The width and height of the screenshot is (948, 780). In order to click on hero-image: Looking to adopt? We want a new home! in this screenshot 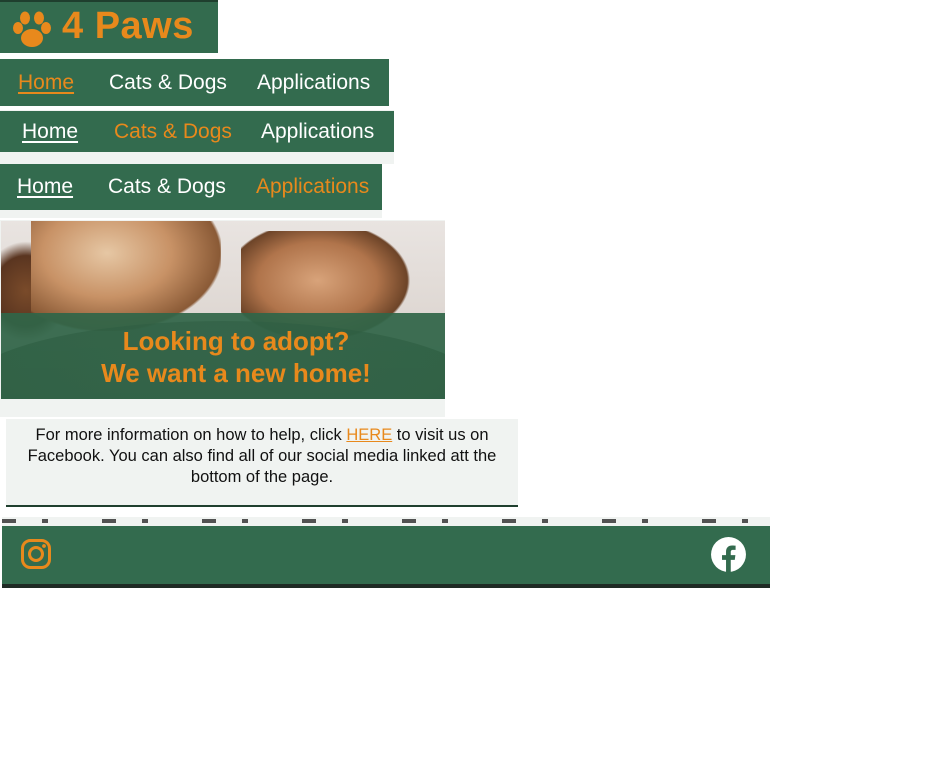, I will do `click(223, 310)`.